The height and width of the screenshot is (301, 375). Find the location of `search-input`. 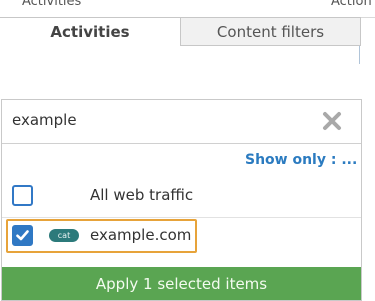

search-input is located at coordinates (162, 120).